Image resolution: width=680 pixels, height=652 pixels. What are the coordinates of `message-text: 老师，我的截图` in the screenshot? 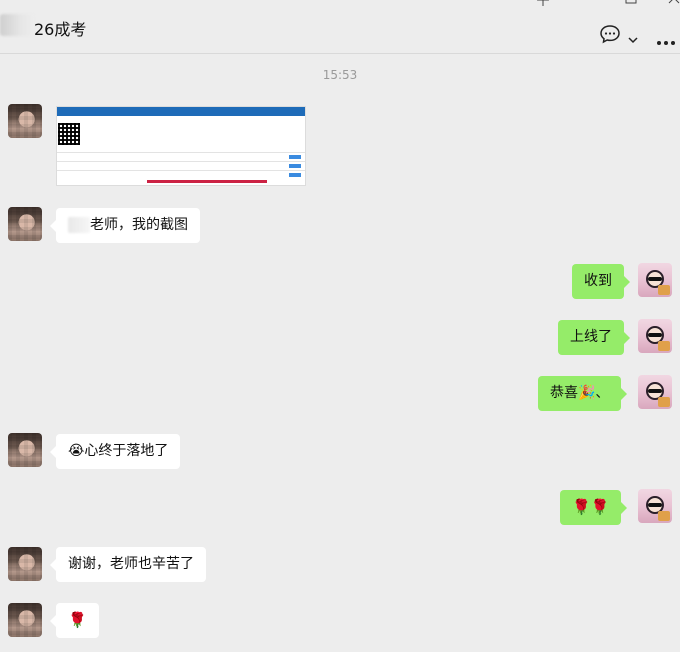 It's located at (139, 225).